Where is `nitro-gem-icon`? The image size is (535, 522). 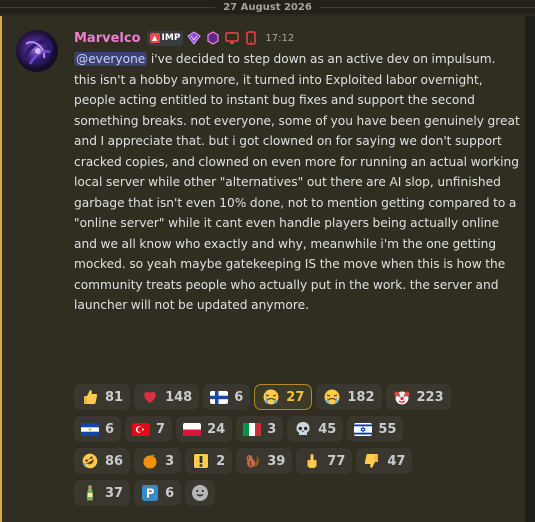
nitro-gem-icon is located at coordinates (194, 38).